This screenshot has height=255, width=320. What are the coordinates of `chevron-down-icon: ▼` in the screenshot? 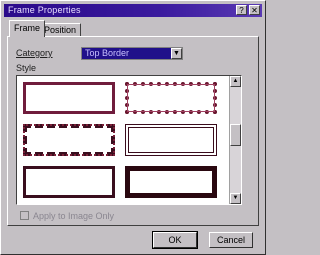 It's located at (176, 53).